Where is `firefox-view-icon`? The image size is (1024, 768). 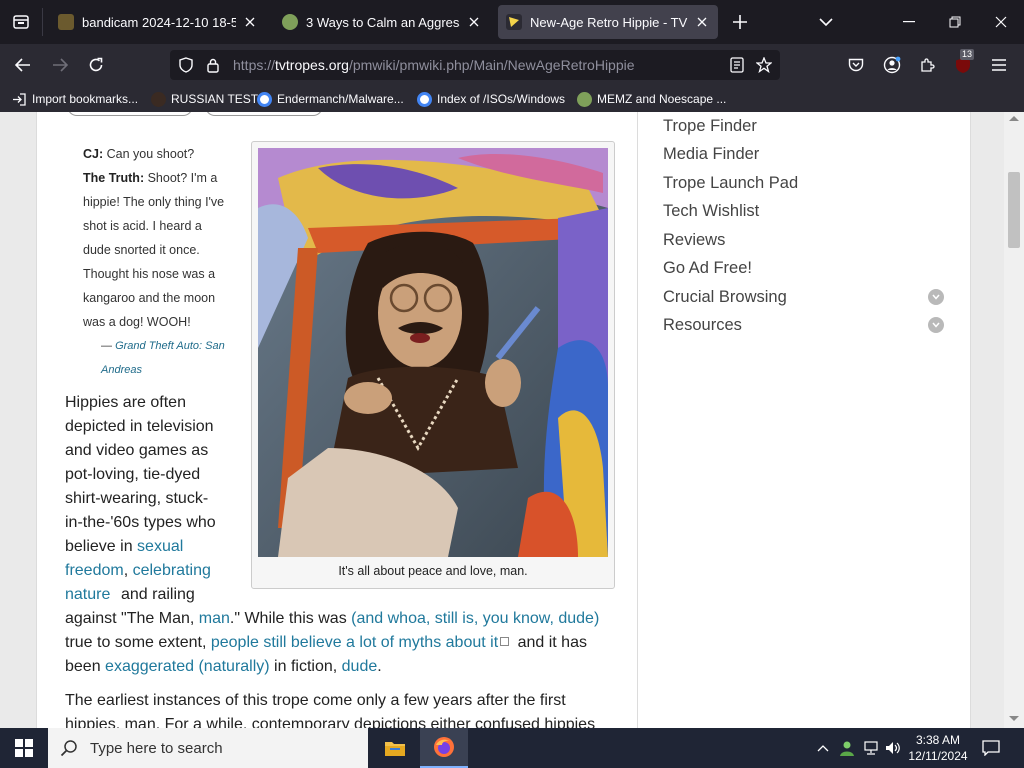 firefox-view-icon is located at coordinates (21, 22).